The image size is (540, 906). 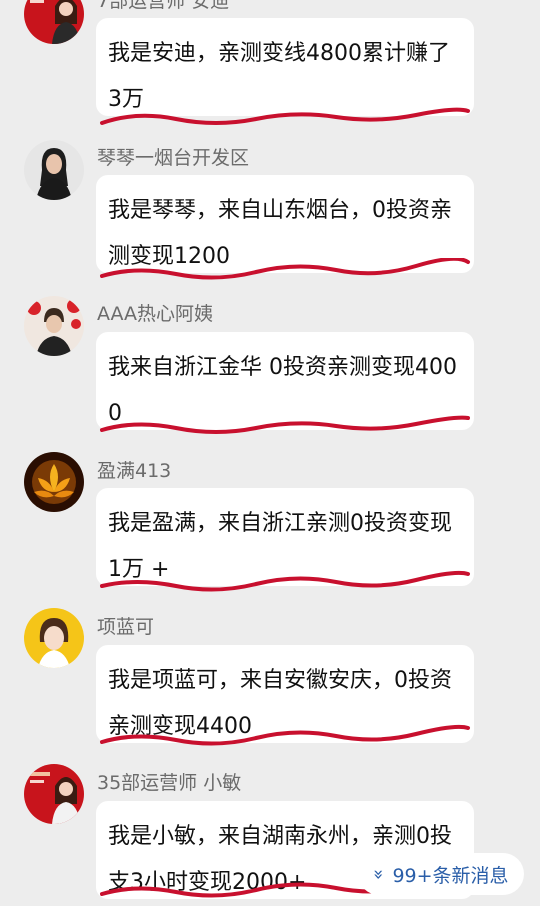 I want to click on double-chevron-down-icon: », so click(x=379, y=874).